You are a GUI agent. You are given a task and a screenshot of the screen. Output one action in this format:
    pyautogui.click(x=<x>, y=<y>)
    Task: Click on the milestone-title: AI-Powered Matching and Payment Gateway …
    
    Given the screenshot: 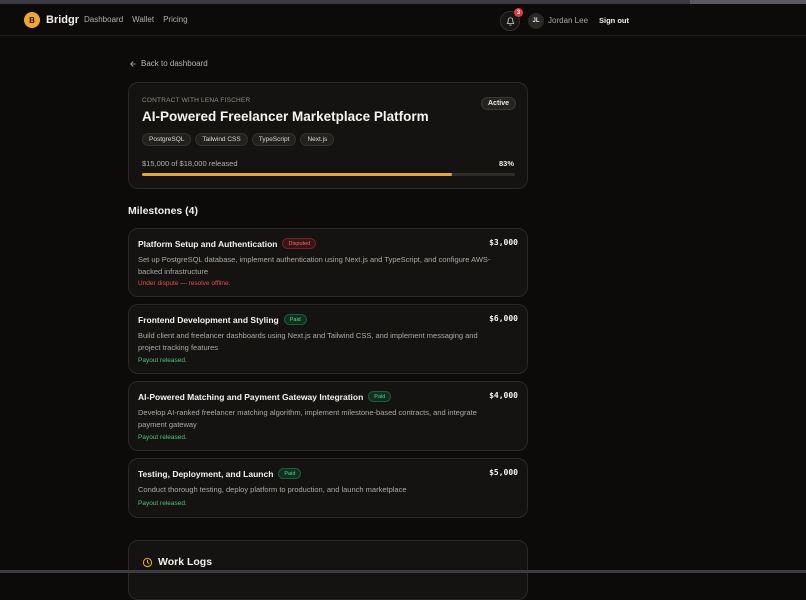 What is the action you would take?
    pyautogui.click(x=251, y=396)
    